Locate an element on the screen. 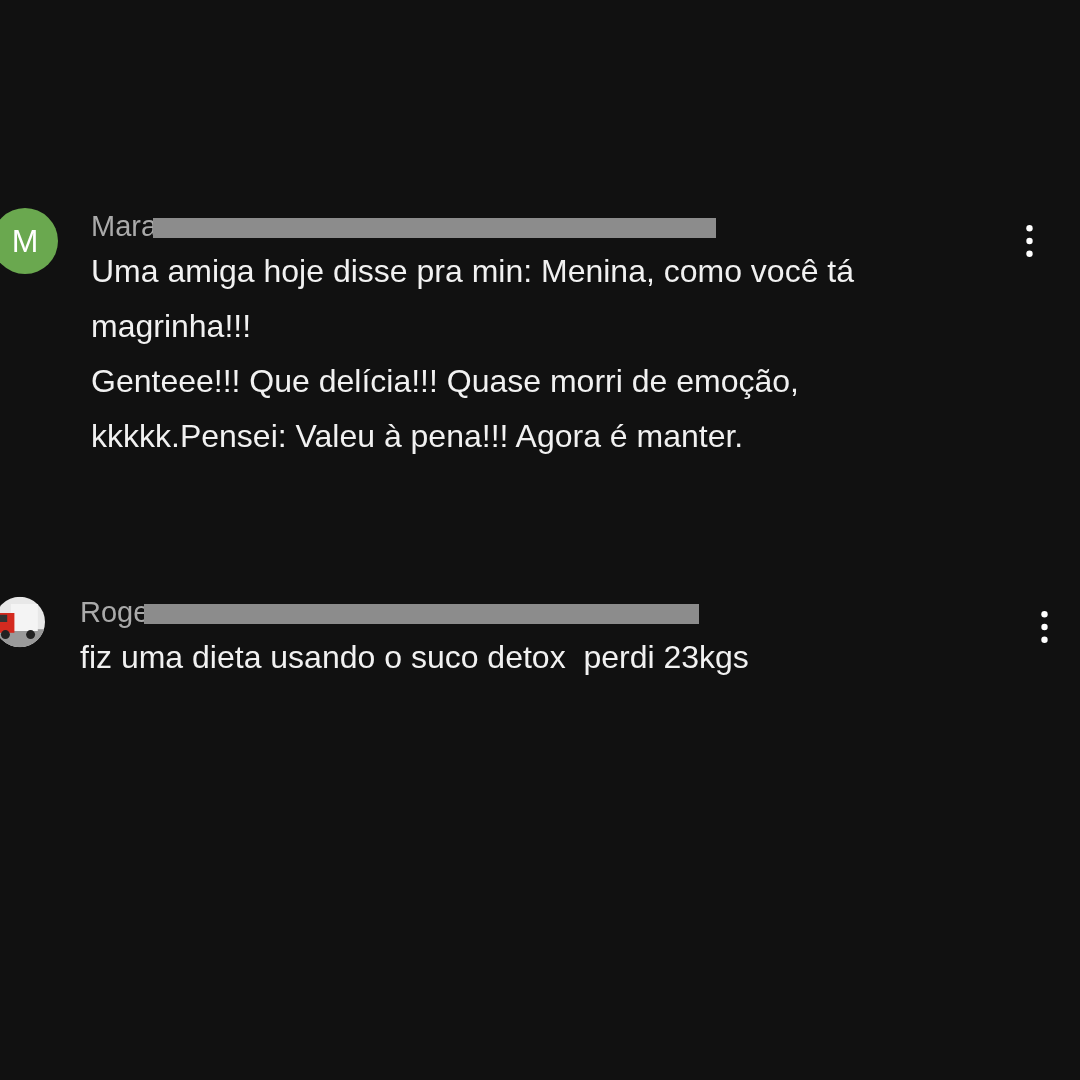 Image resolution: width=1080 pixels, height=1080 pixels. comment-text: fiz uma dieta usando o suco detox perdi 23kgs is located at coordinates (415, 657).